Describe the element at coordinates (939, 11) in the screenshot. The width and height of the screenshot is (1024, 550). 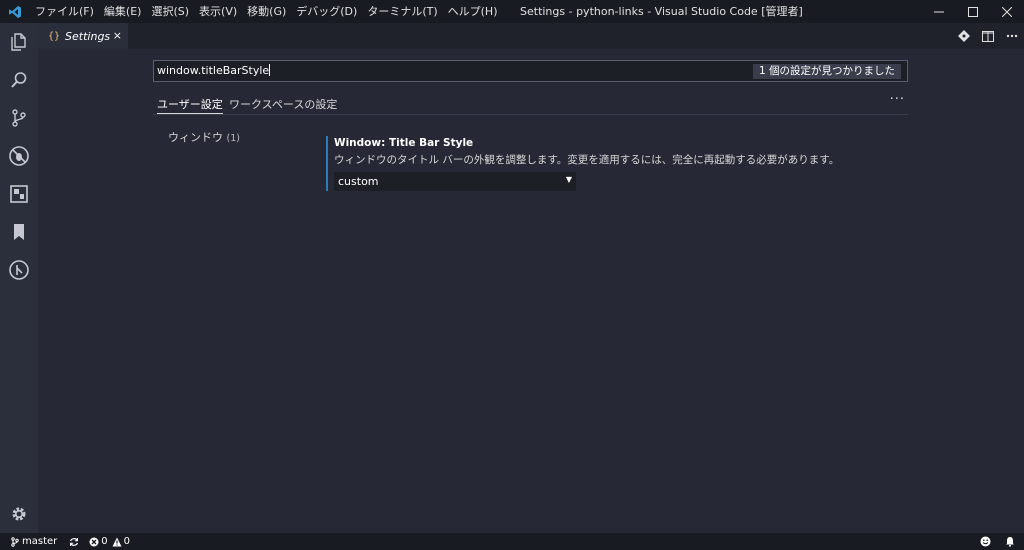
I see `minimize-icon` at that location.